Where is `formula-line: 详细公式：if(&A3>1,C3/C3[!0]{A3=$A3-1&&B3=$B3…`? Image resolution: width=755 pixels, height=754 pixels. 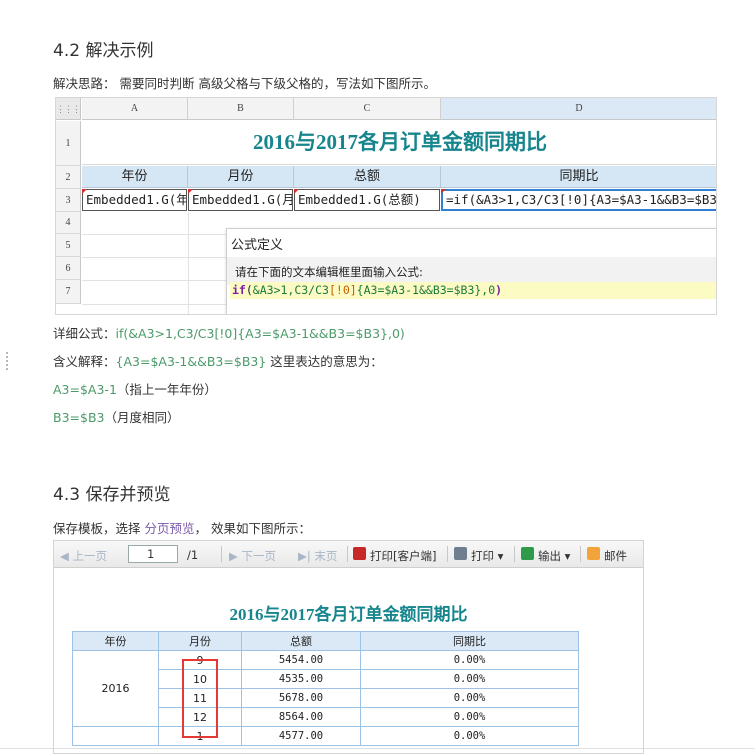 formula-line: 详细公式：if(&A3>1,C3/C3[!0]{A3=$A3-1&&B3=$B3… is located at coordinates (229, 332).